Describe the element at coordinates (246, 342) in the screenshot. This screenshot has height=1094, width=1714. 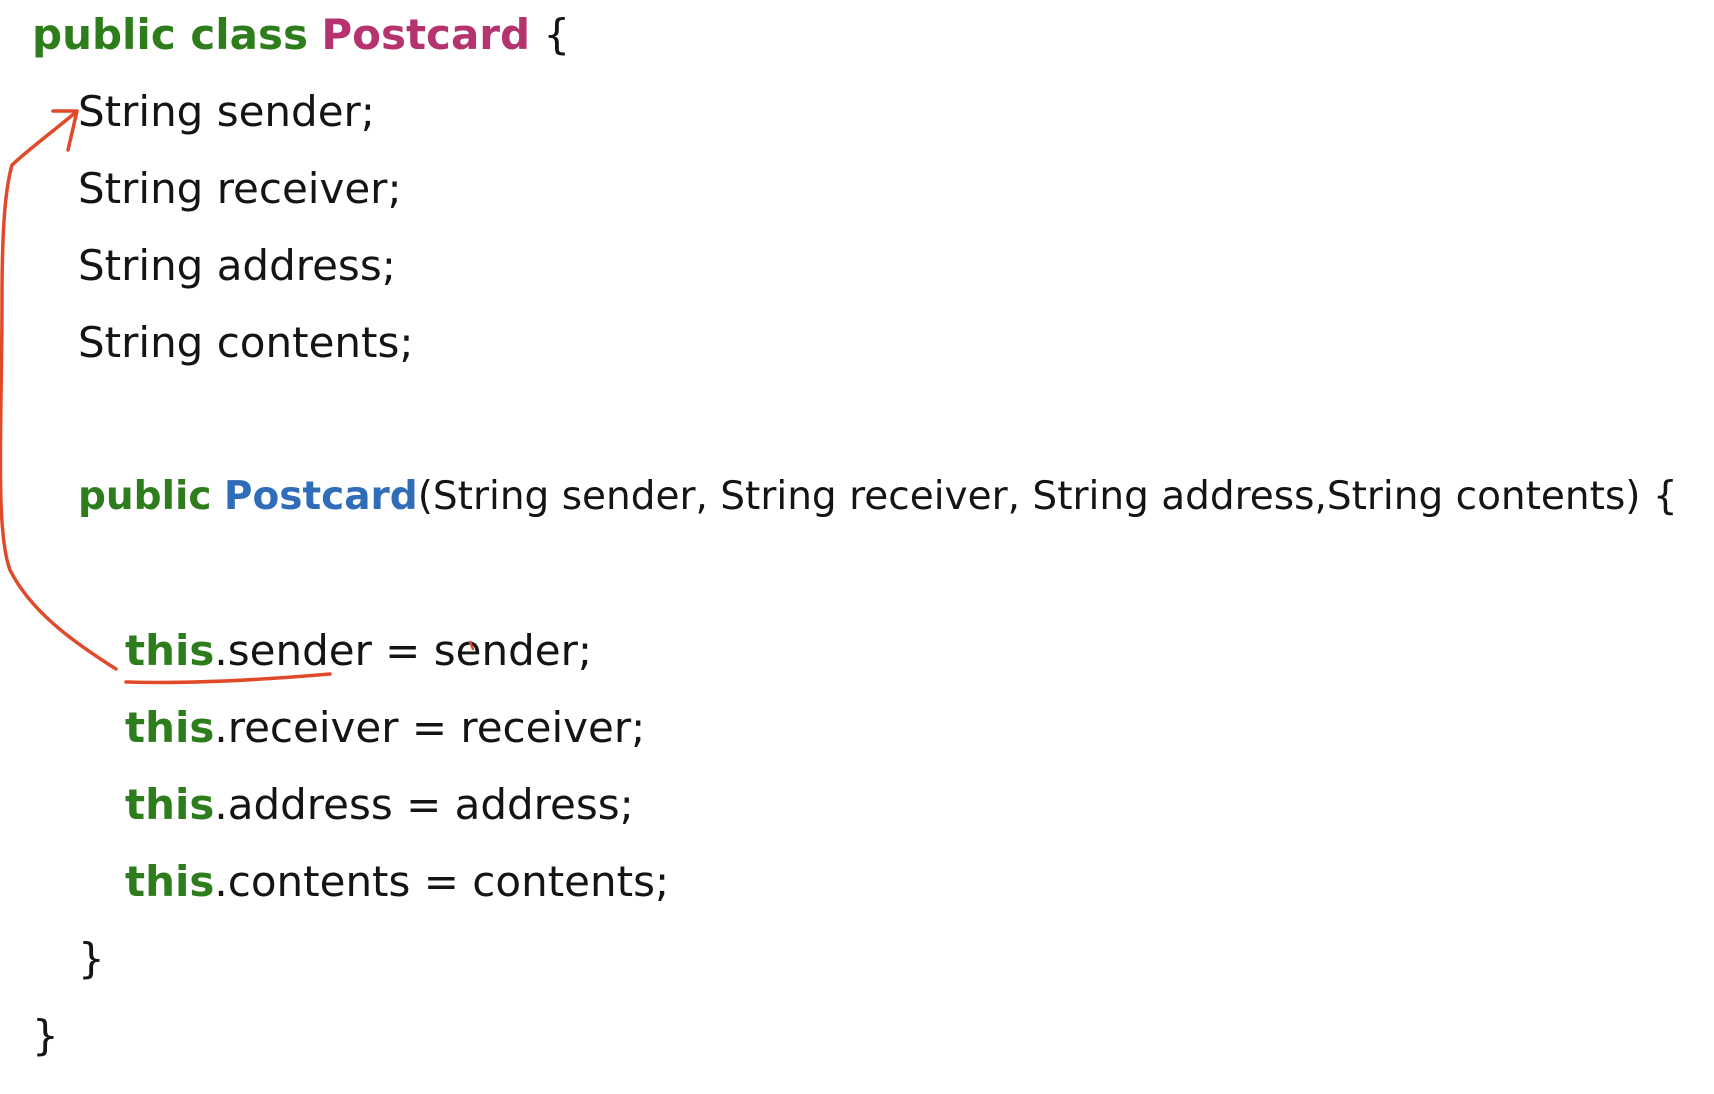
I see `field-contents-line: String contents;` at that location.